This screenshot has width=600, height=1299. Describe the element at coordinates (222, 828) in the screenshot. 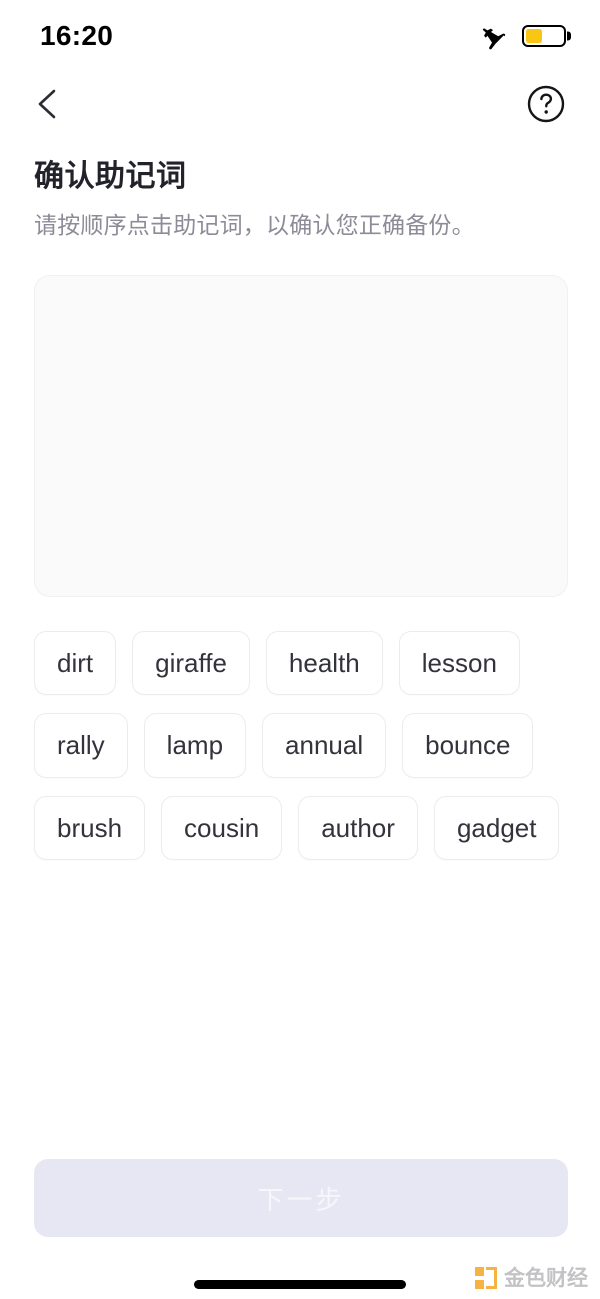

I see `word-chip: cousin` at that location.